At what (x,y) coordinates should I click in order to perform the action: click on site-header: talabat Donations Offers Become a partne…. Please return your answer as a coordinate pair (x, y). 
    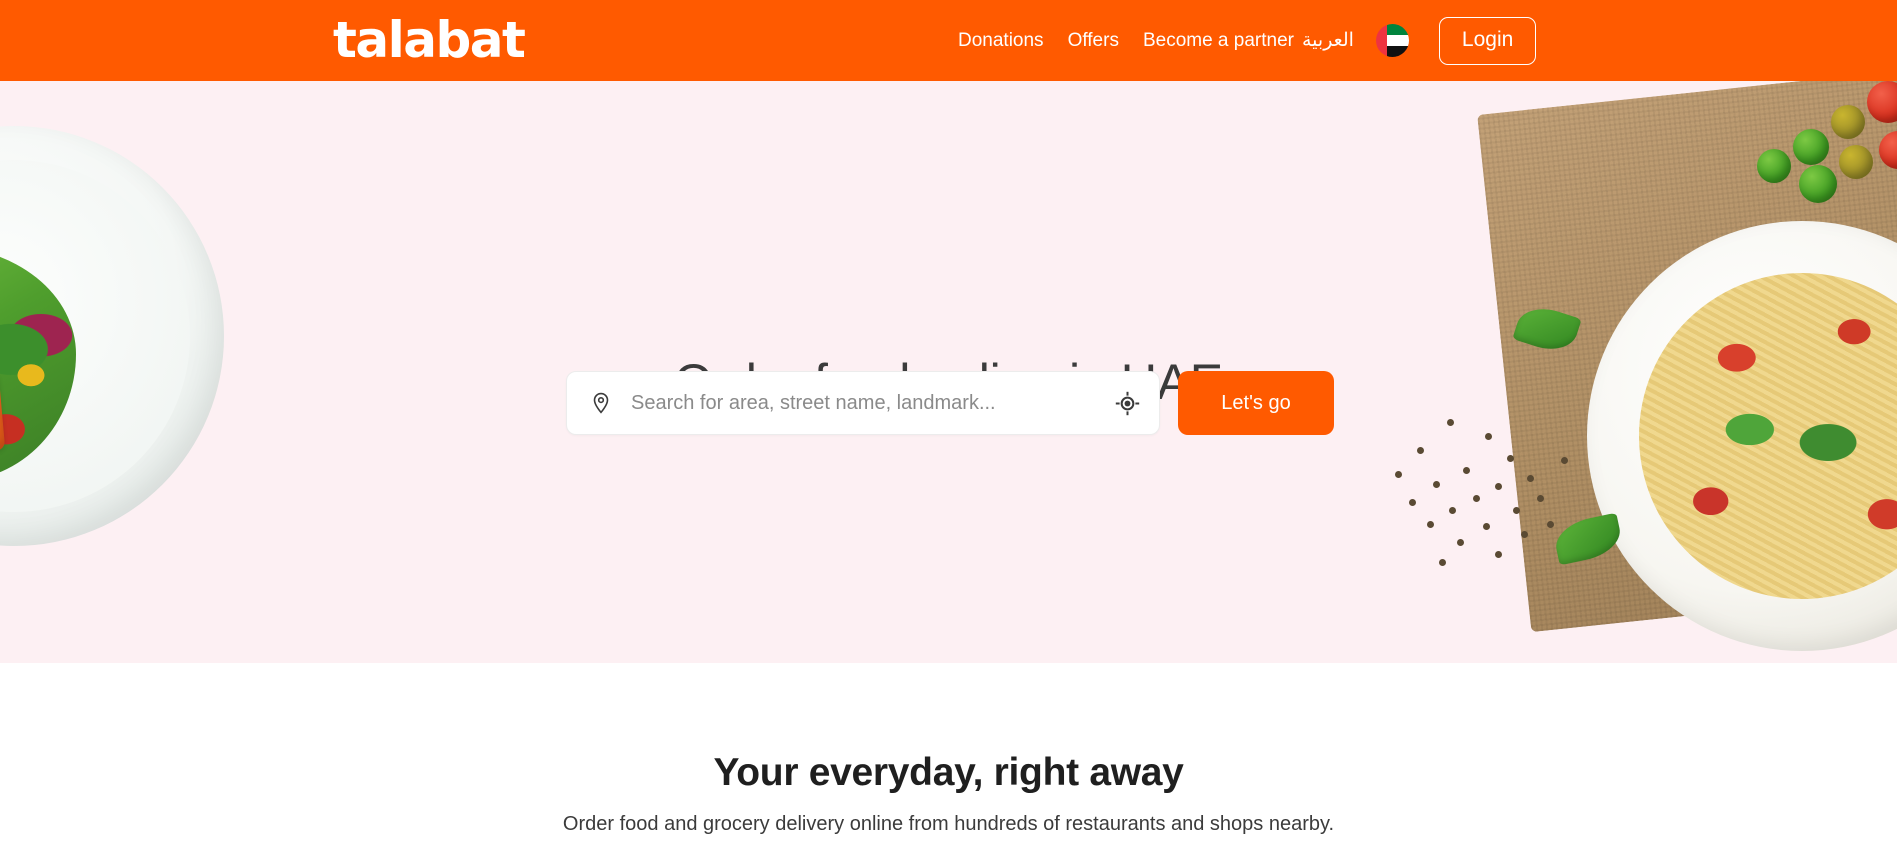
    Looking at the image, I should click on (948, 40).